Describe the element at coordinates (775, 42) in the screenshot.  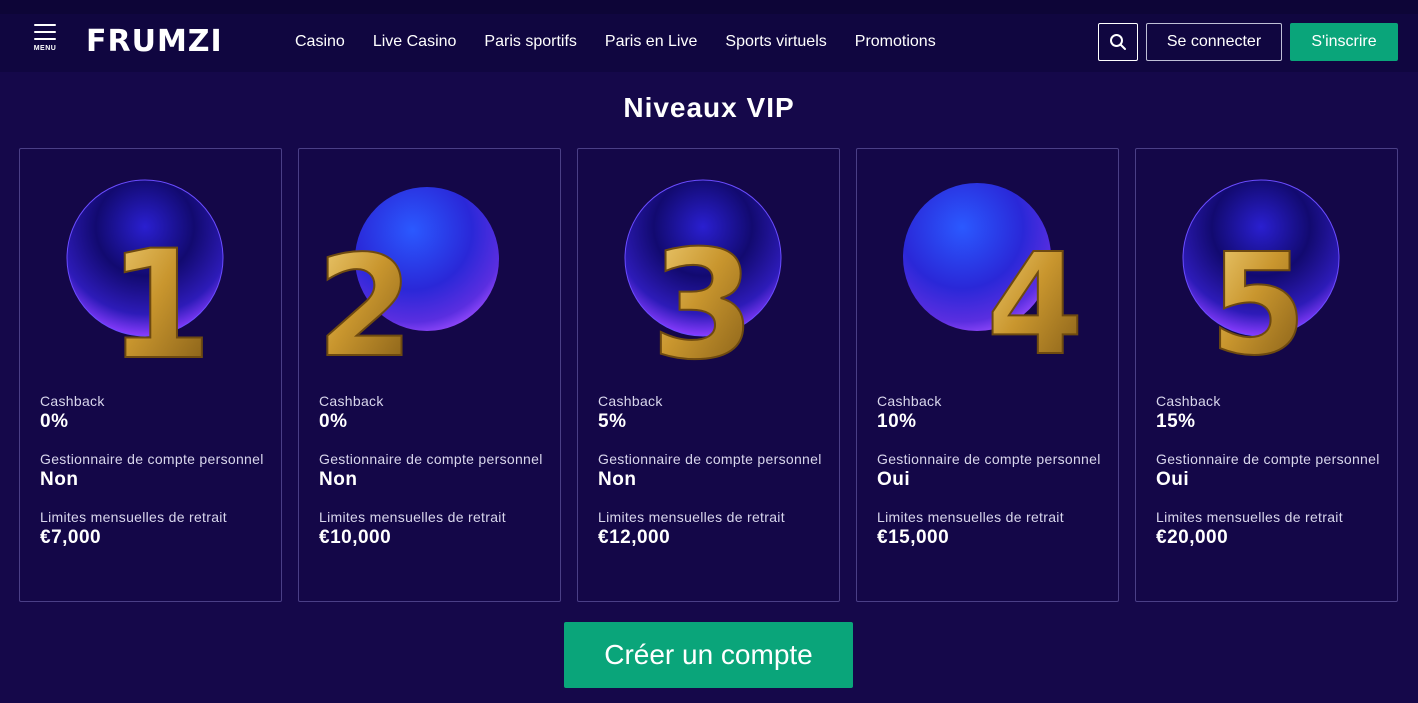
I see `nav-sports-virtuels: Sports virtuels` at that location.